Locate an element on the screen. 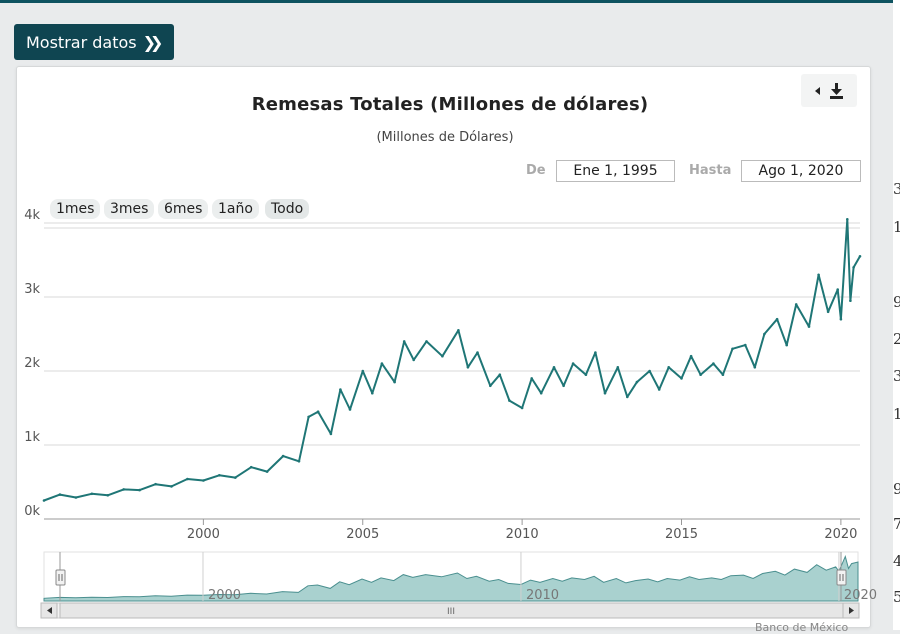 This screenshot has width=900, height=634. x-tick-label: 2015 is located at coordinates (681, 534).